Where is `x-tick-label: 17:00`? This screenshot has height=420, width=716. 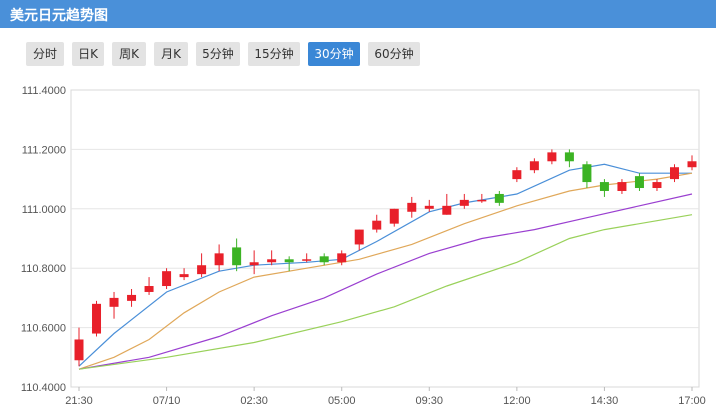
x-tick-label: 17:00 is located at coordinates (692, 401).